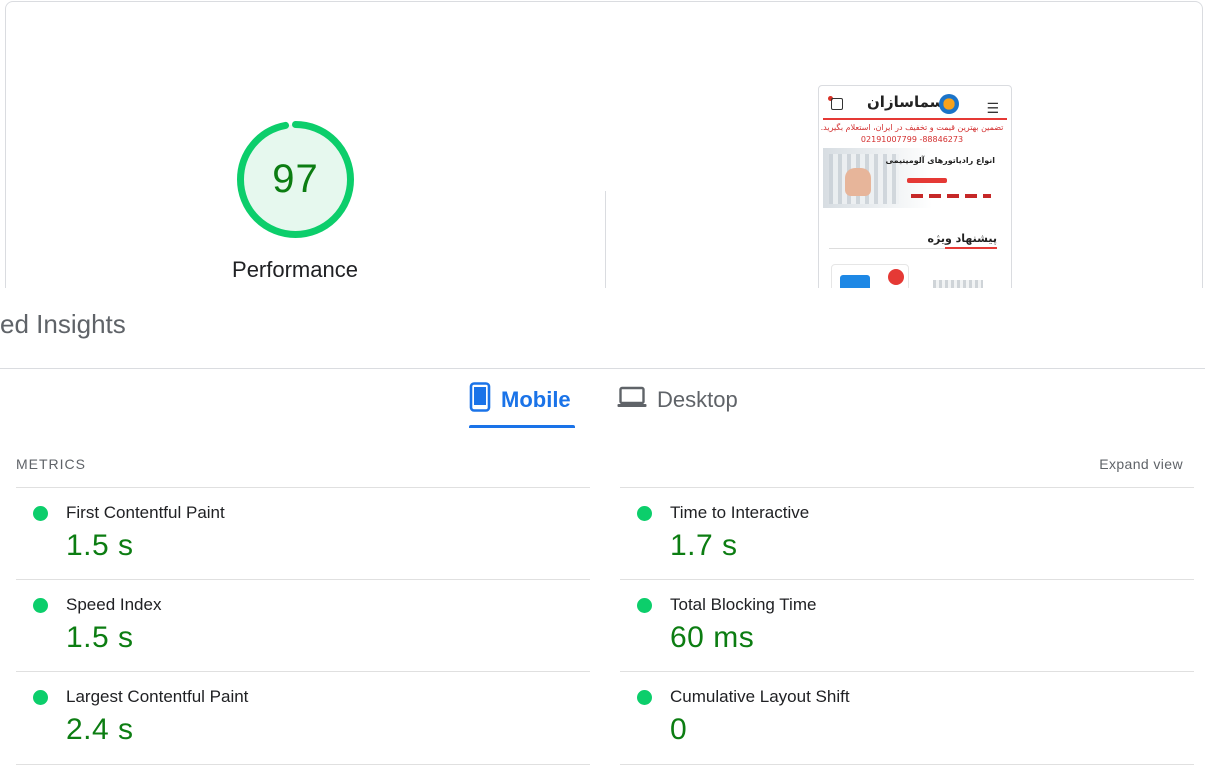  What do you see at coordinates (295, 269) in the screenshot?
I see `performance-label: Performance` at bounding box center [295, 269].